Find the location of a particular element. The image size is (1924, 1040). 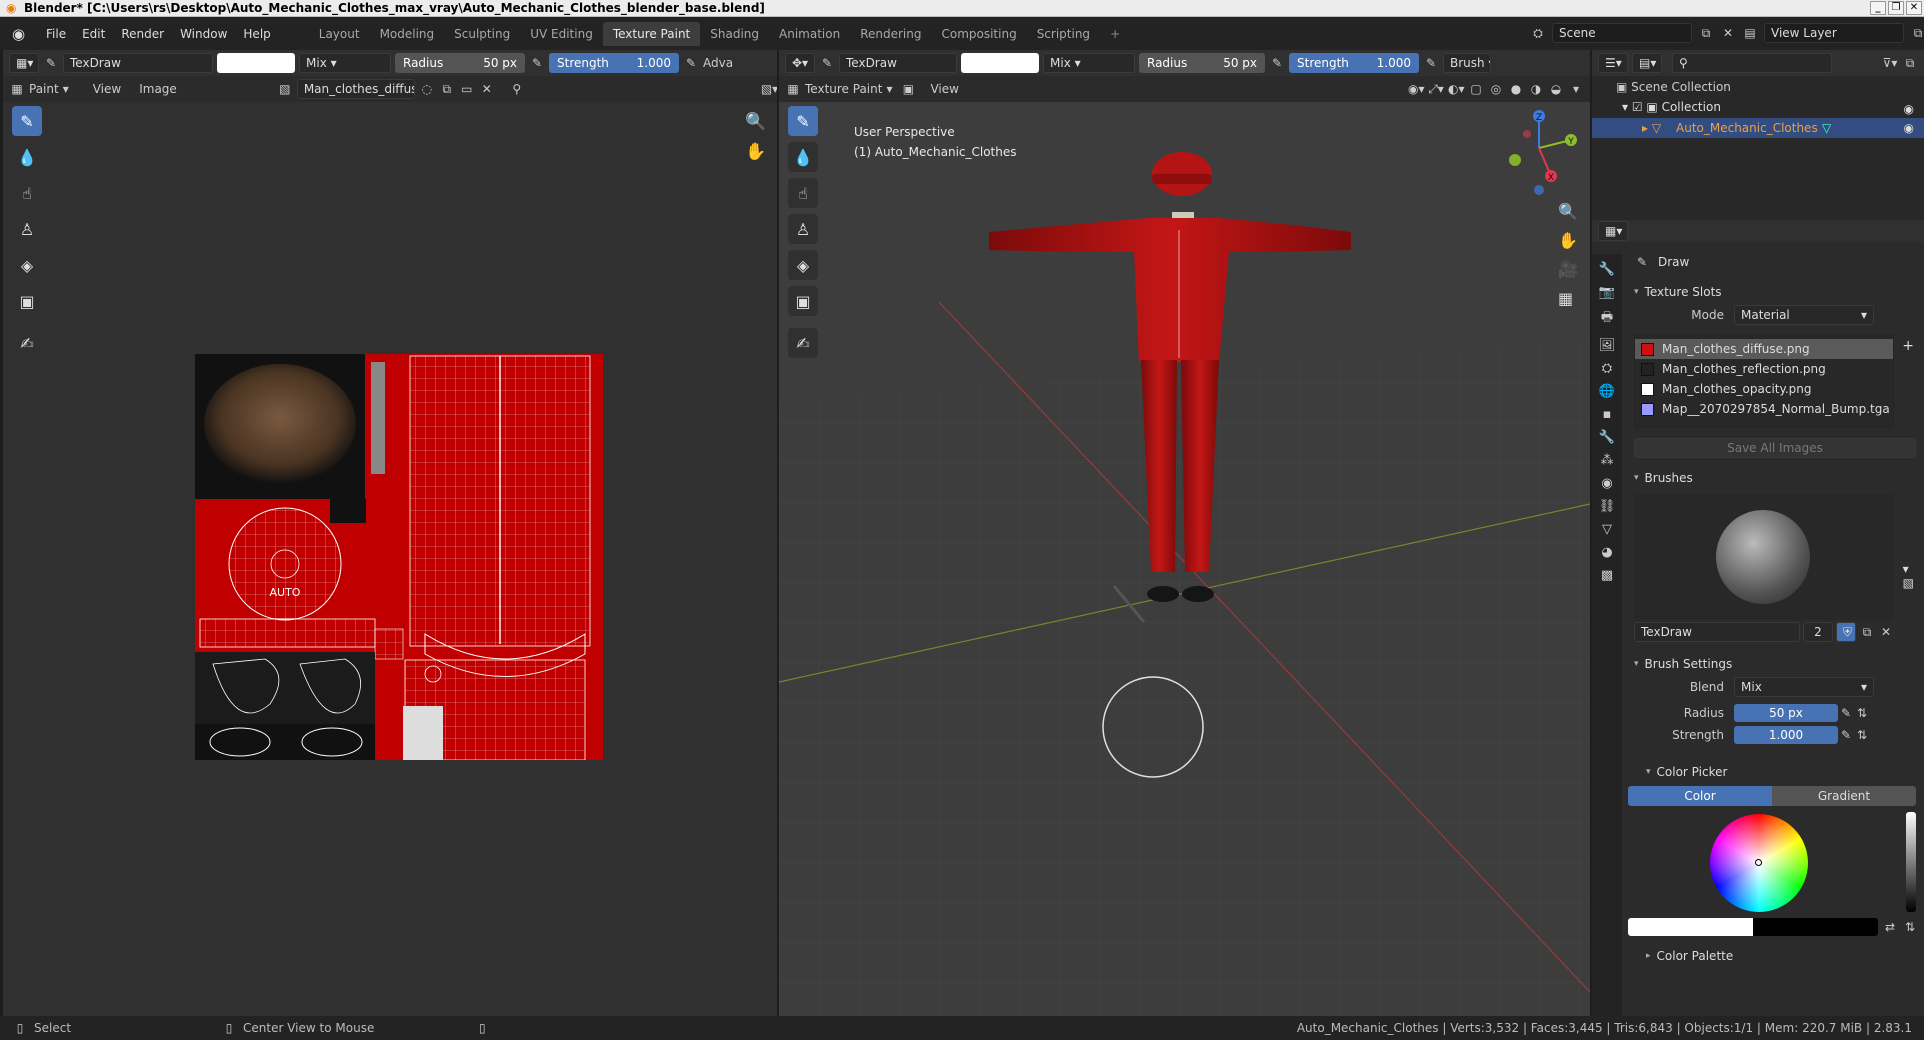

brush-menu-dropdown: Brush ▾ is located at coordinates (1467, 63).